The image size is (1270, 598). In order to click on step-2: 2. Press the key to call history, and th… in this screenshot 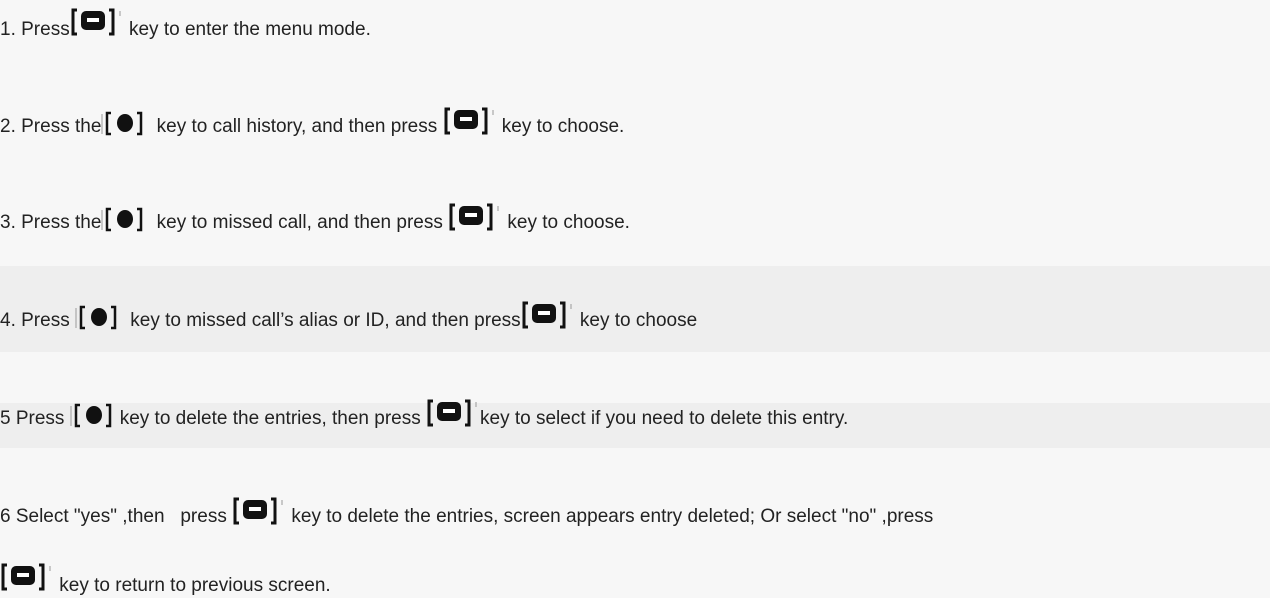, I will do `click(635, 122)`.